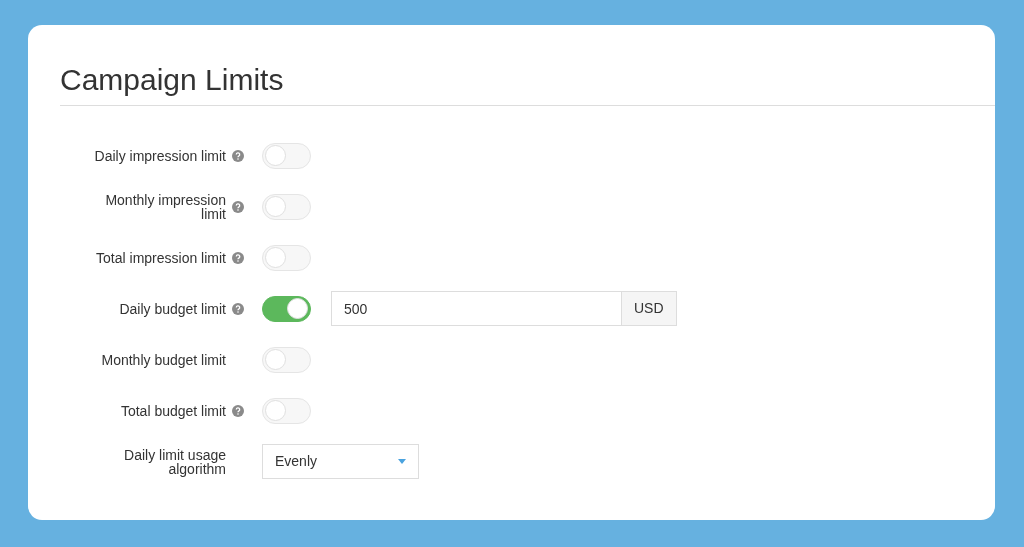 Image resolution: width=1024 pixels, height=547 pixels. Describe the element at coordinates (476, 308) in the screenshot. I see `input-field: 500` at that location.